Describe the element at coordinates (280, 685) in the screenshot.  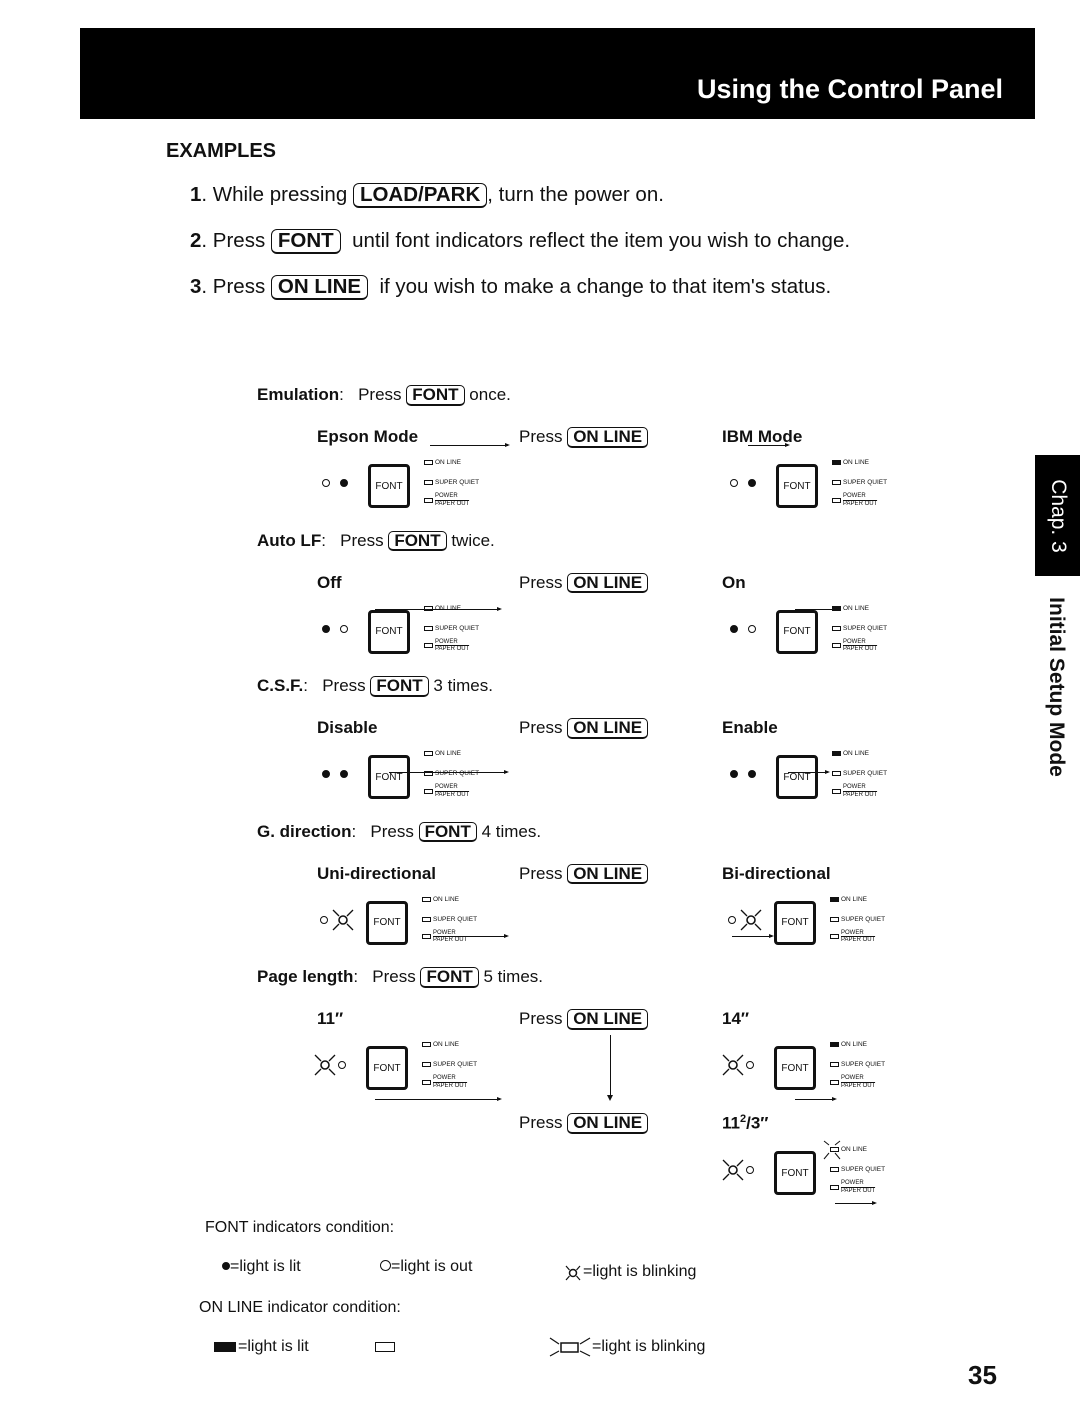
I see `setting-name: C.S.F.` at that location.